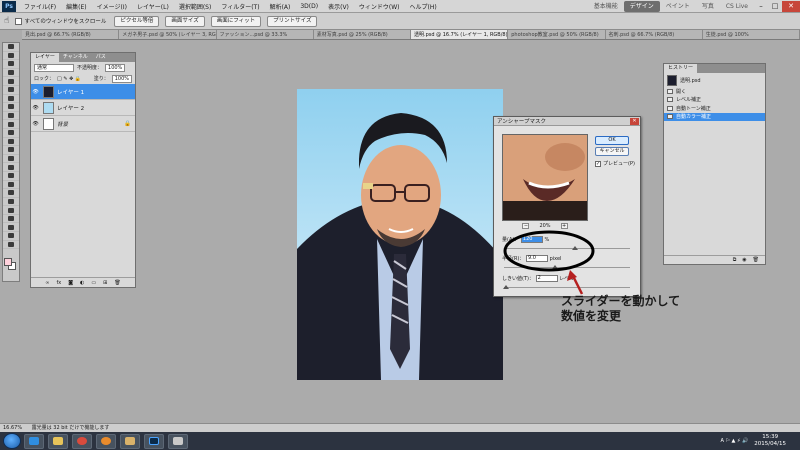 The height and width of the screenshot is (450, 800). I want to click on start-button-icon, so click(12, 441).